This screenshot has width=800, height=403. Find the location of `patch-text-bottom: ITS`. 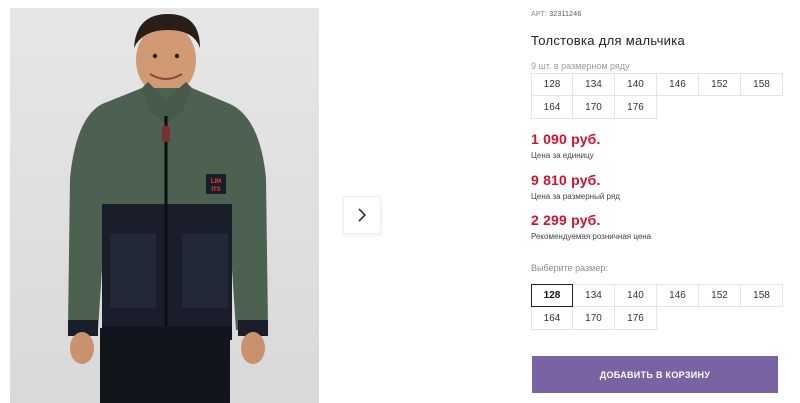

patch-text-bottom: ITS is located at coordinates (215, 190).